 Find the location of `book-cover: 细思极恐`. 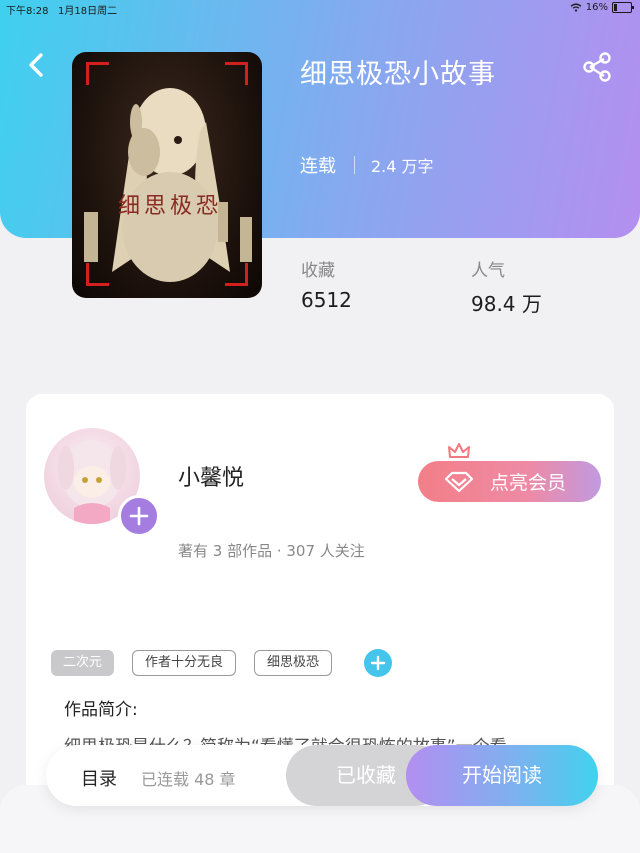

book-cover: 细思极恐 is located at coordinates (167, 175).